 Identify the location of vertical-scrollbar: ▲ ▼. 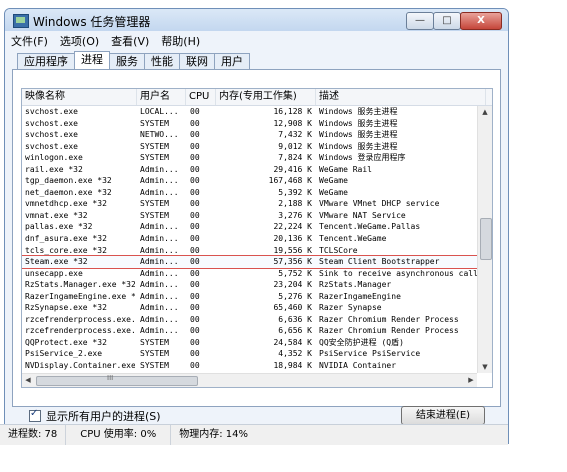
(484, 239).